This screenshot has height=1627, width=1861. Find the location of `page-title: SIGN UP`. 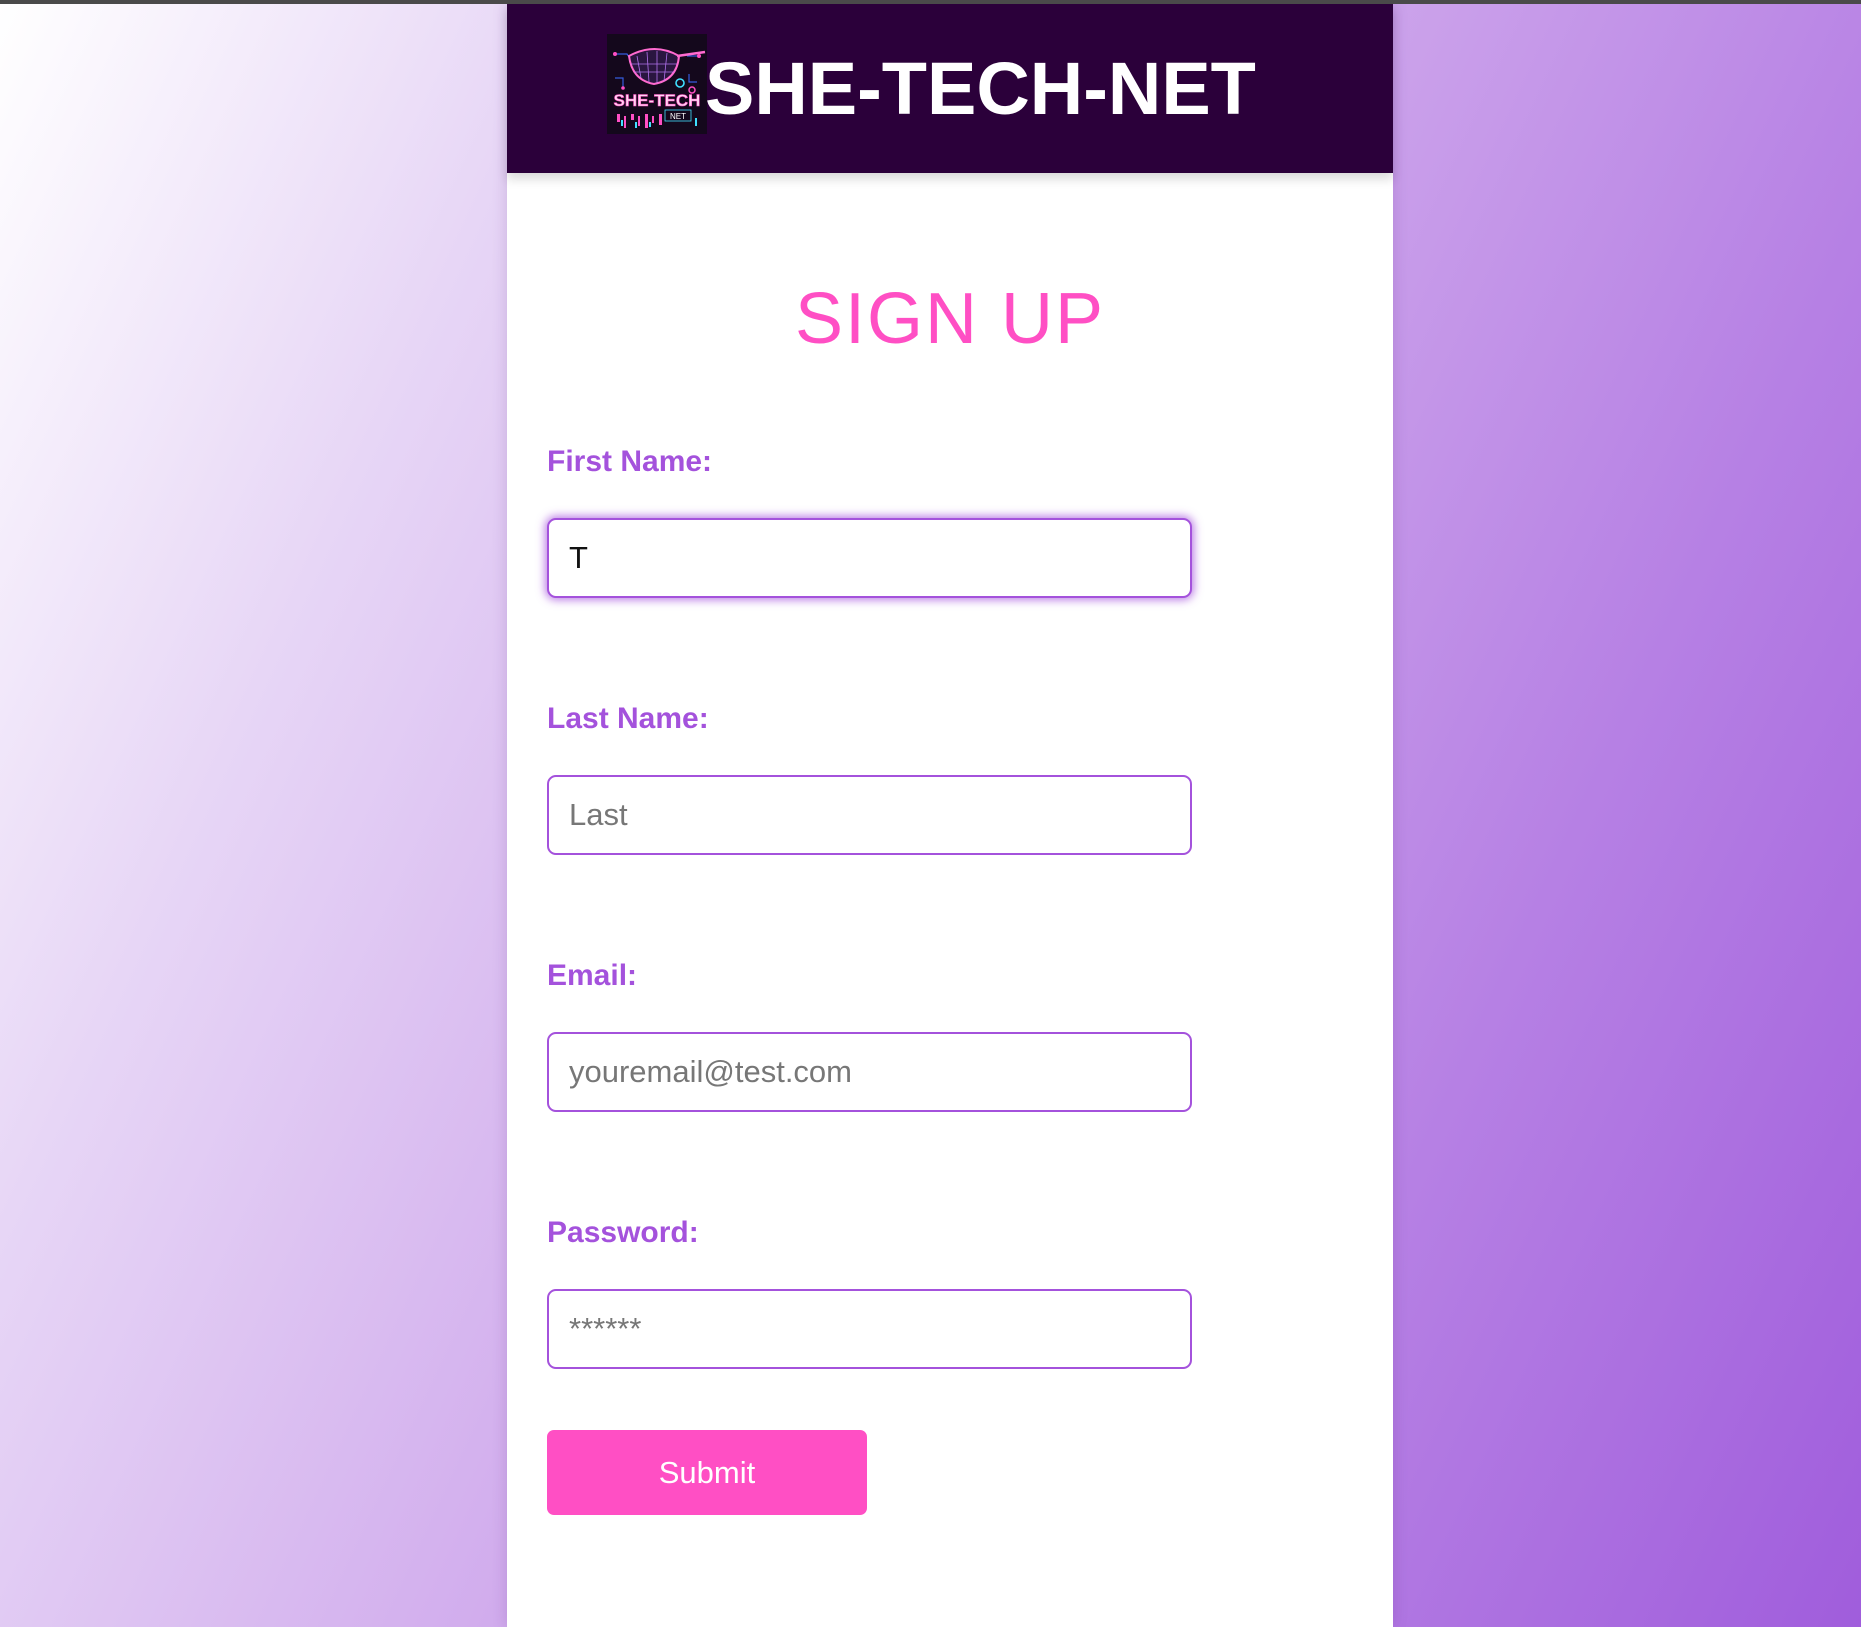

page-title: SIGN UP is located at coordinates (950, 319).